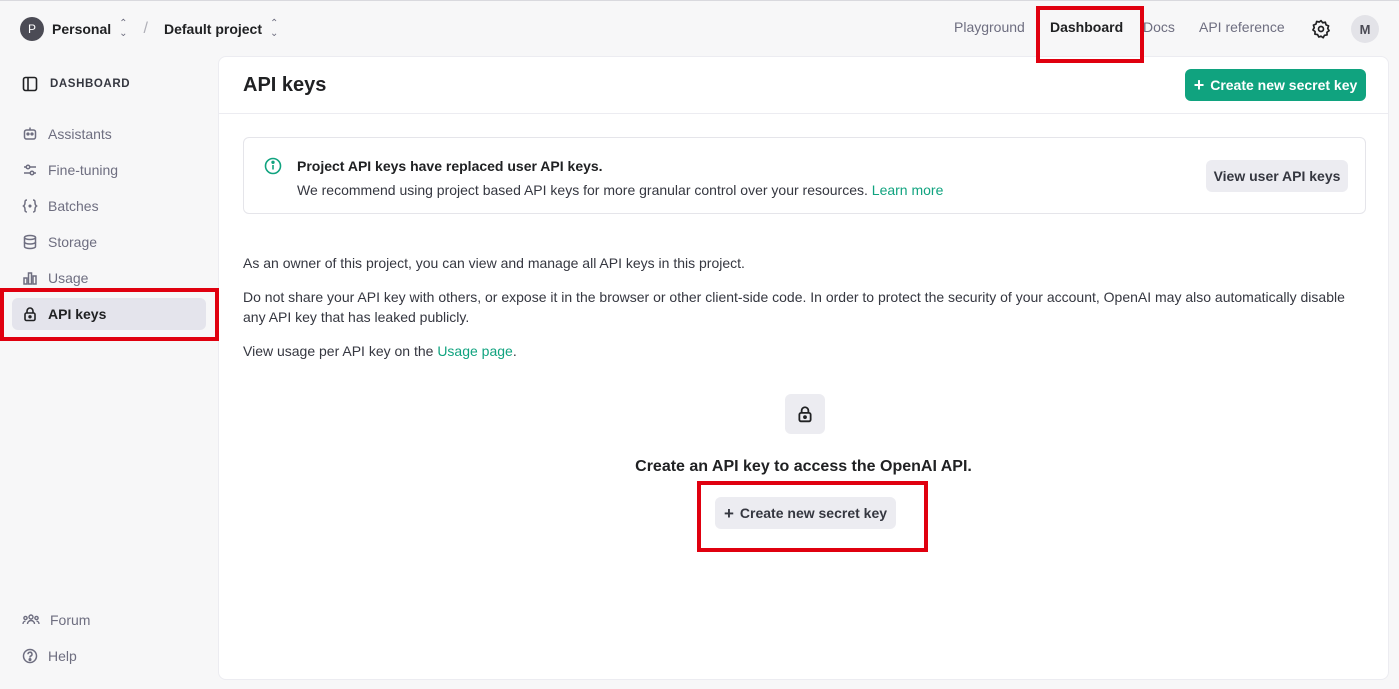  I want to click on view-user-api-keys-button: View user API keys, so click(1277, 176).